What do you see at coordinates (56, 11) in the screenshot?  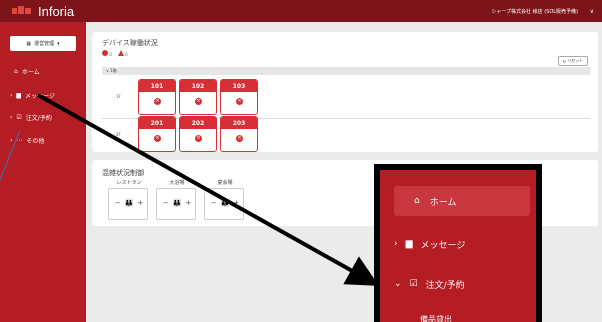 I see `app-title: Inforia` at bounding box center [56, 11].